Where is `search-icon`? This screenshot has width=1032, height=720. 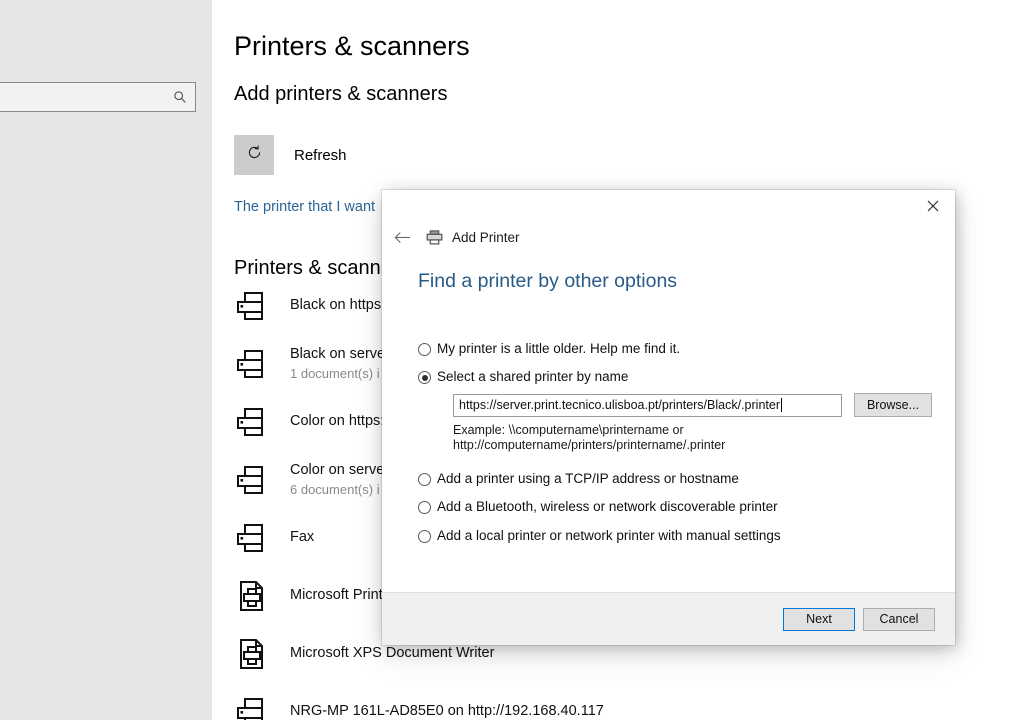 search-icon is located at coordinates (180, 97).